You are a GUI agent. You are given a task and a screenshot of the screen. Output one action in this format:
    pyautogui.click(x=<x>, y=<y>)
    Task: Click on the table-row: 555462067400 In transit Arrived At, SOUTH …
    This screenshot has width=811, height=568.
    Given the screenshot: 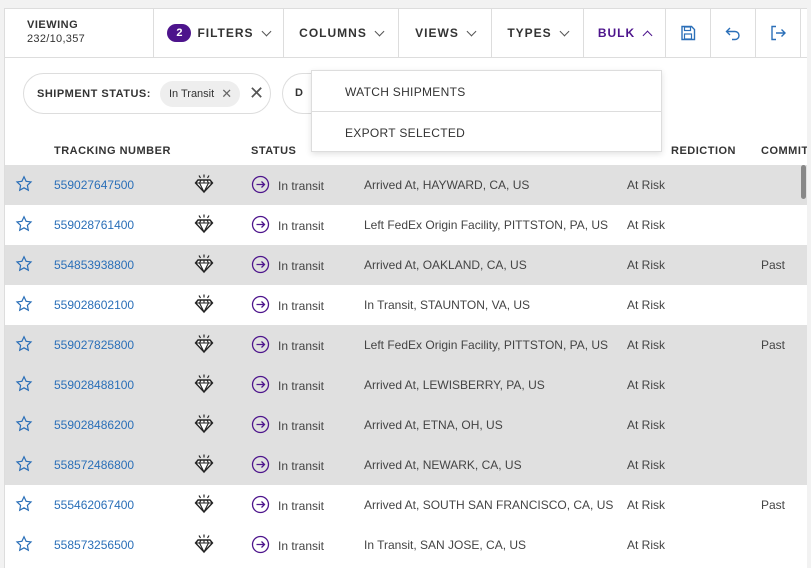 What is the action you would take?
    pyautogui.click(x=406, y=505)
    